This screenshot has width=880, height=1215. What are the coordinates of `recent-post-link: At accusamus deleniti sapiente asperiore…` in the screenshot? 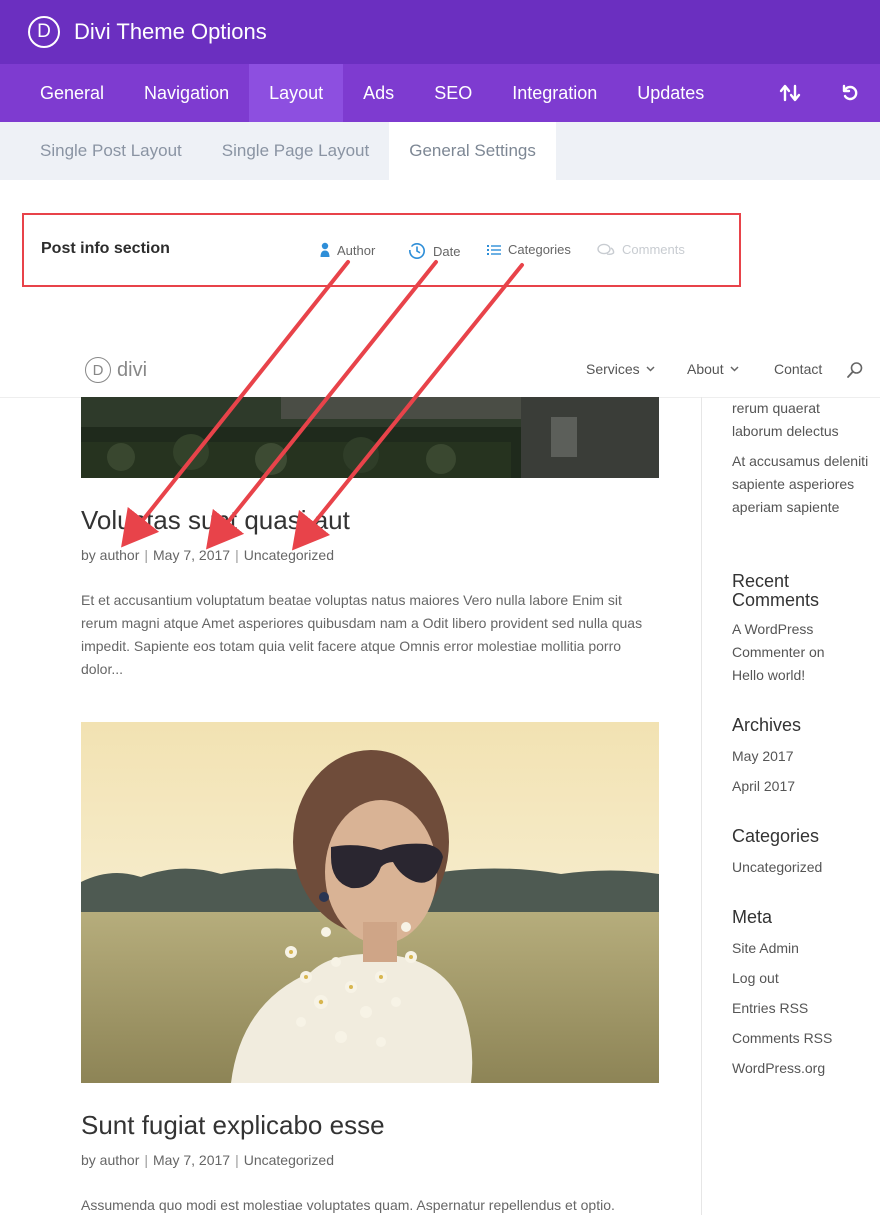 It's located at (802, 484).